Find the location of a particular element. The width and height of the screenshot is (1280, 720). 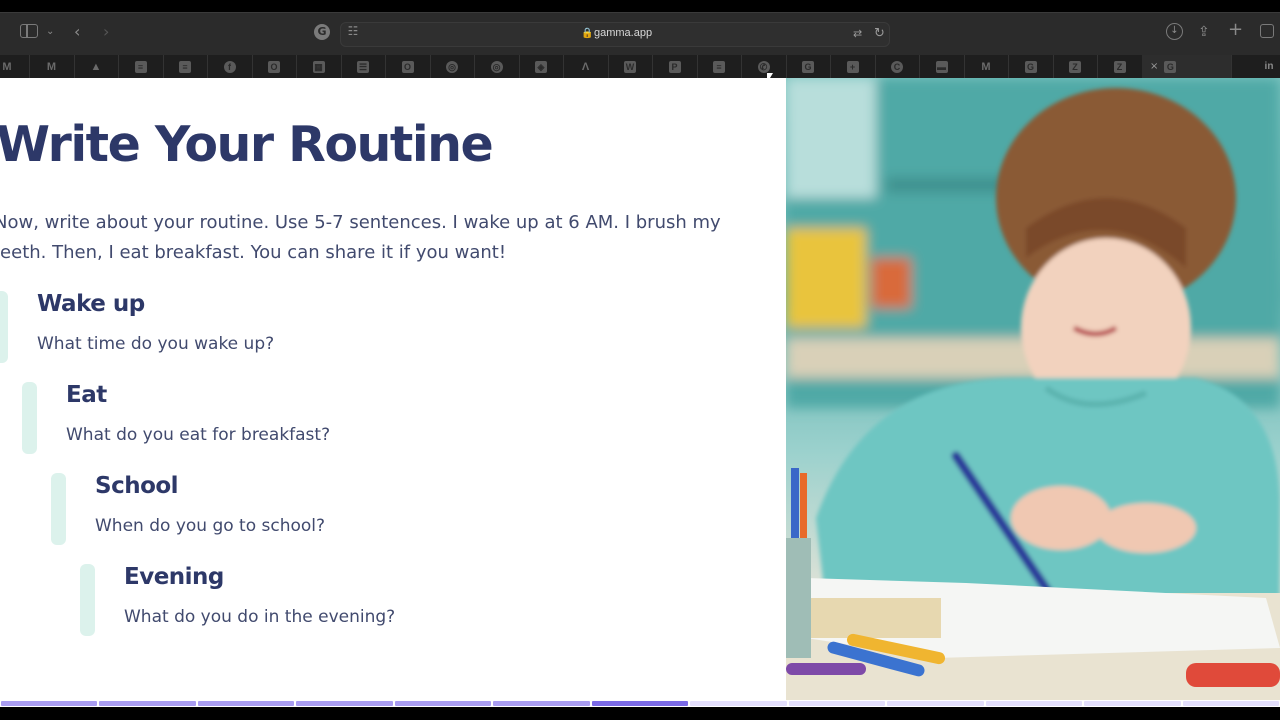

reload-icon: ↻ is located at coordinates (879, 33).